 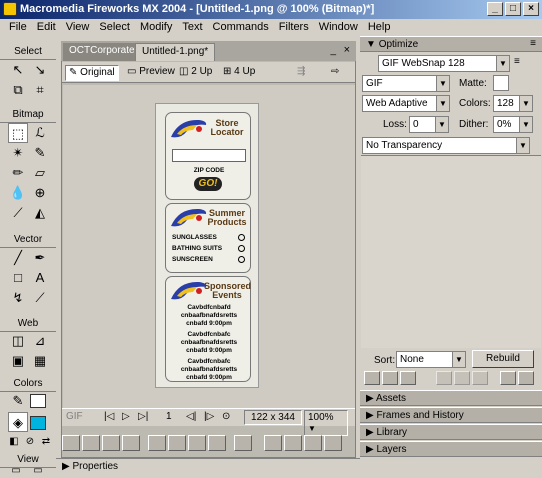 What do you see at coordinates (390, 378) in the screenshot?
I see `transparent-color-icon` at bounding box center [390, 378].